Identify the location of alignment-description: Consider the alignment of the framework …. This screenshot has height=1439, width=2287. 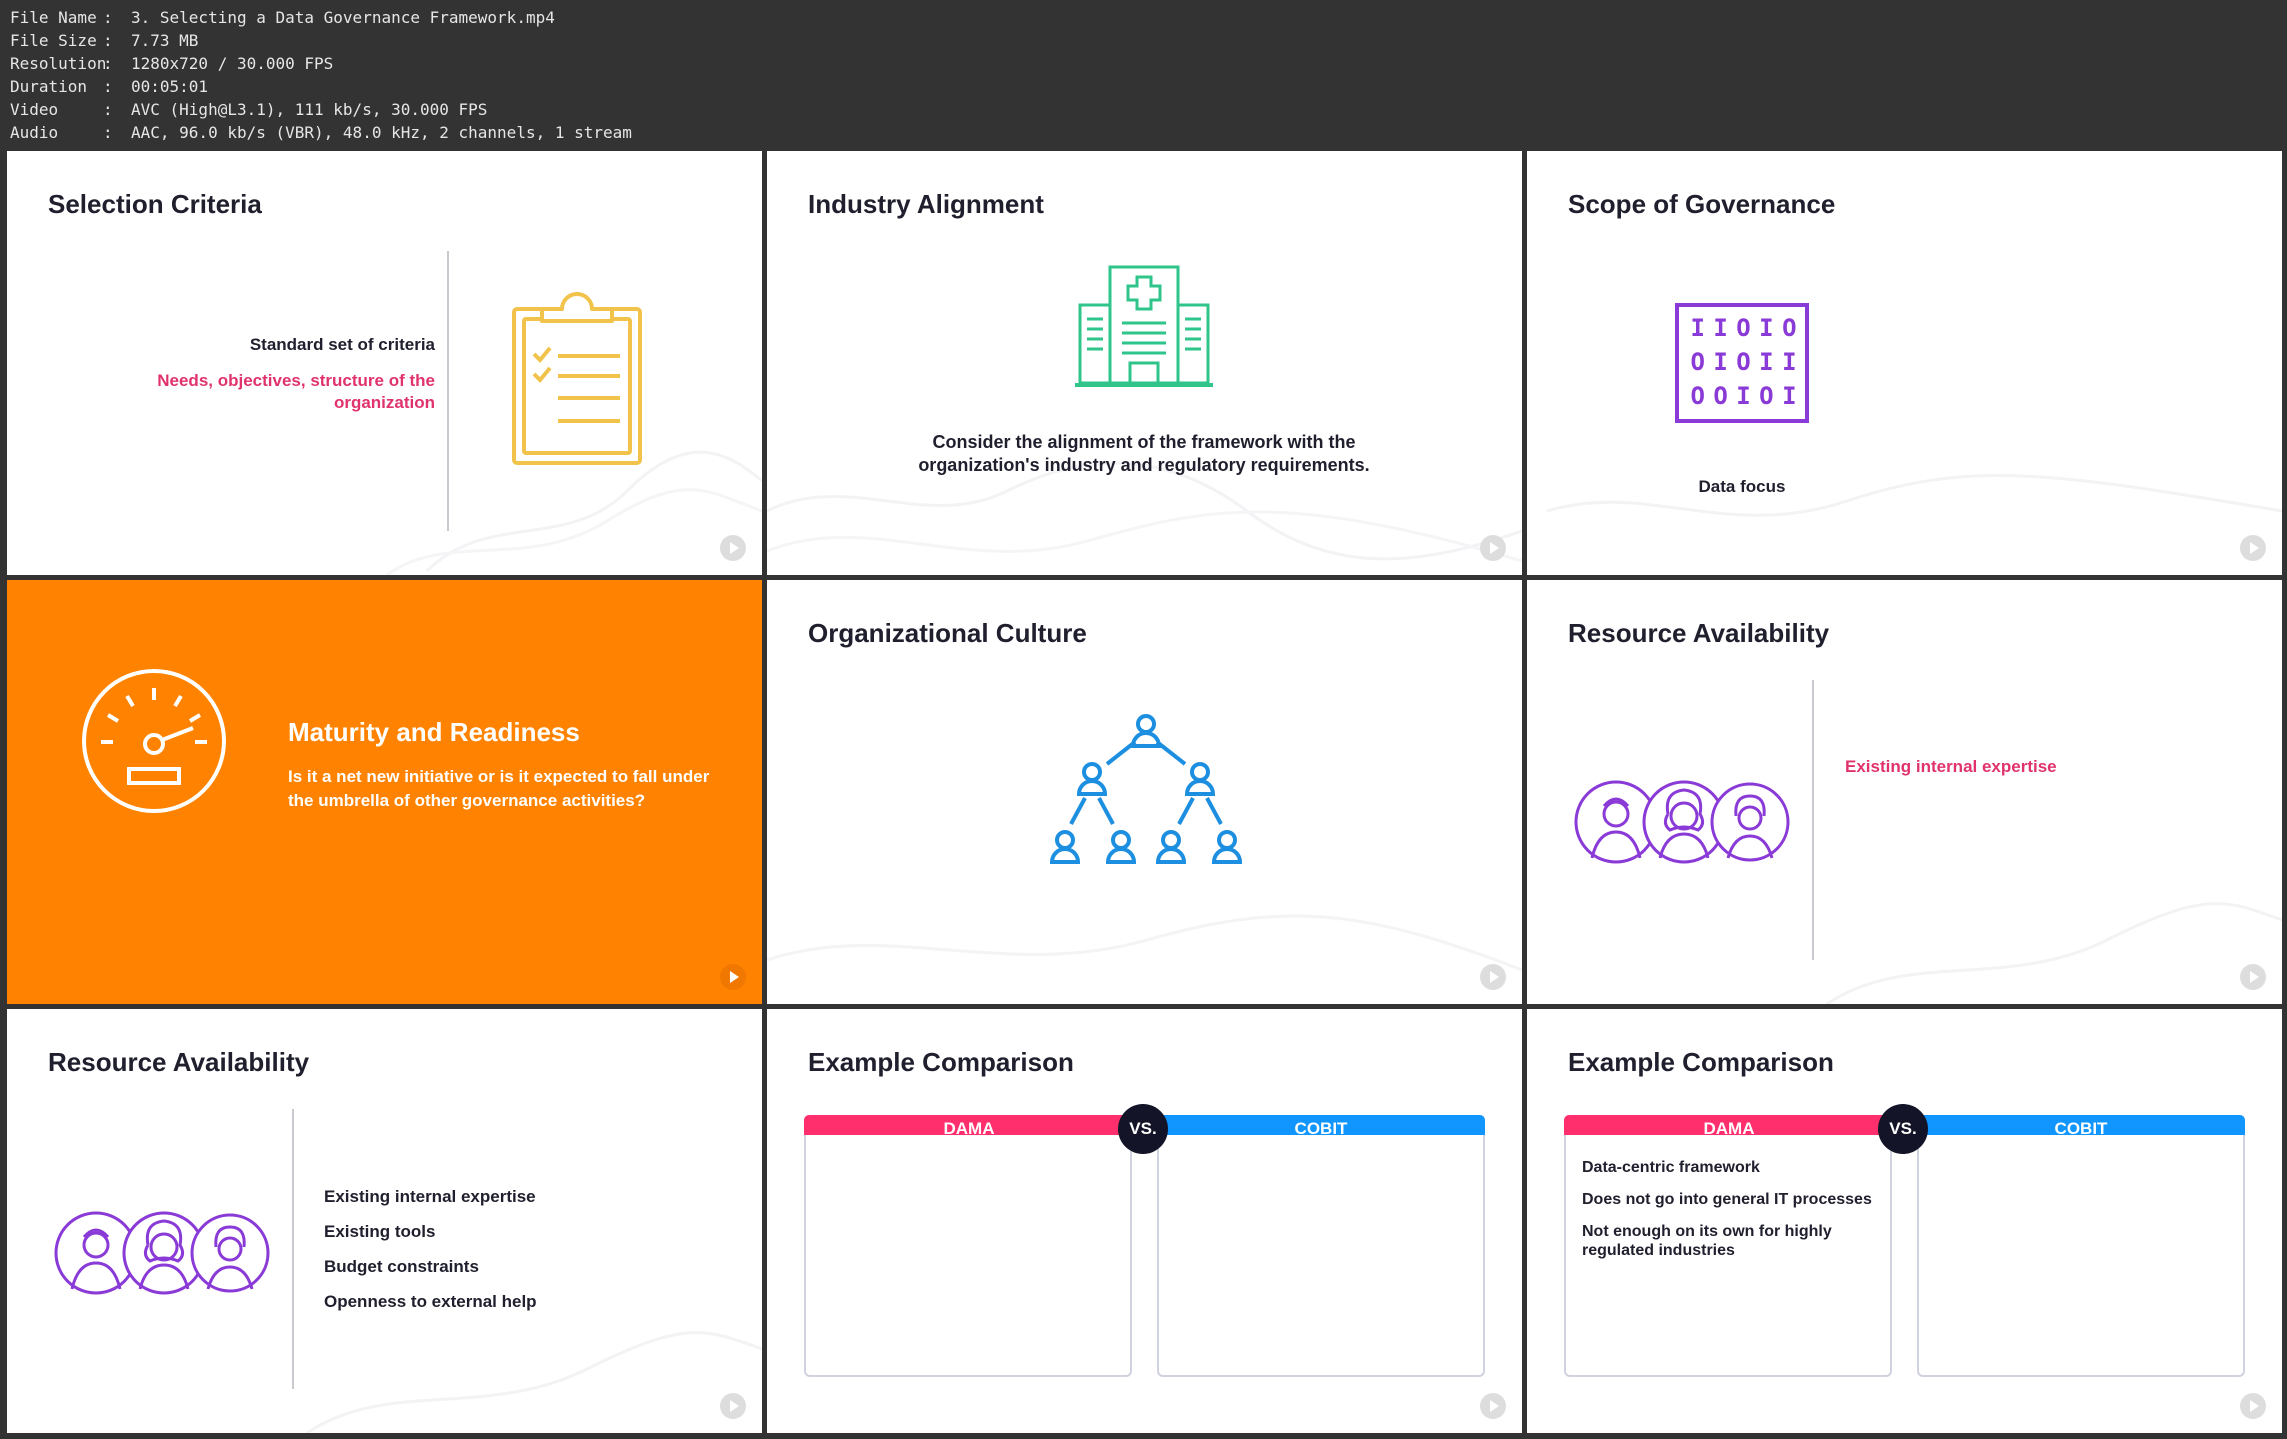
(1144, 453).